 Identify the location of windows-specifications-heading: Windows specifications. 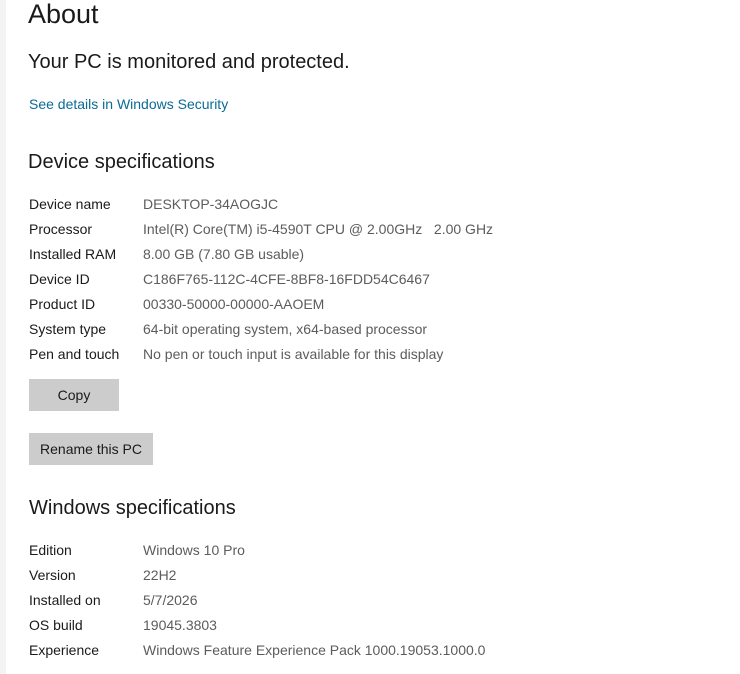
(132, 508).